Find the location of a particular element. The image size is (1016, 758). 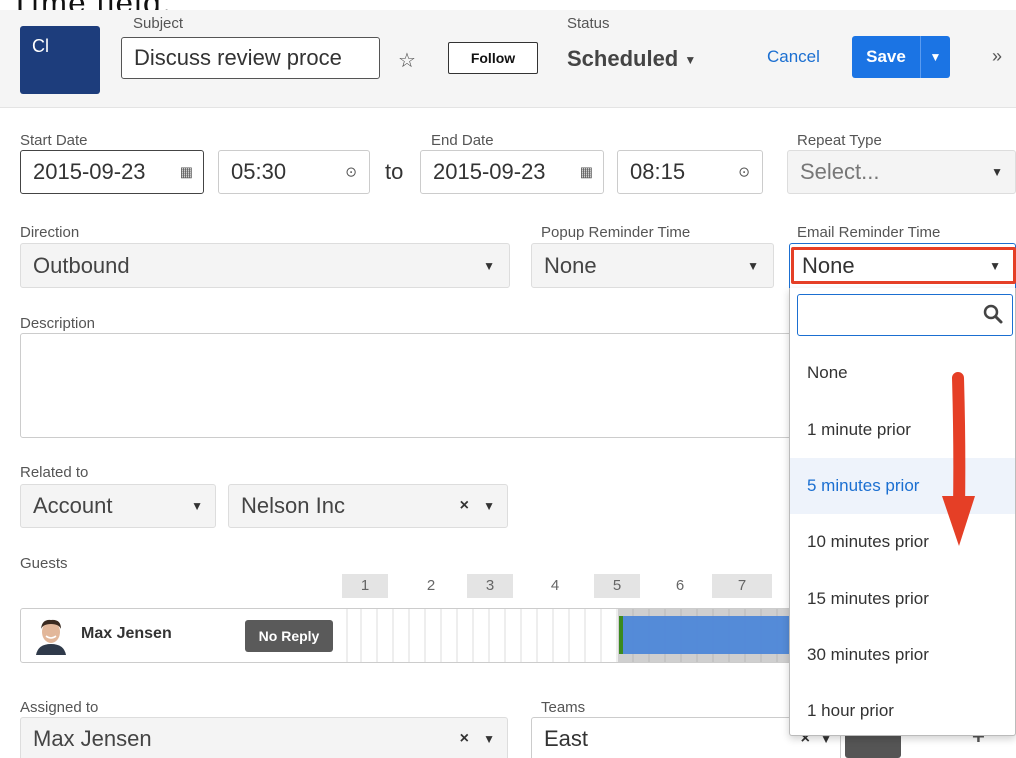

guest-status-badge: No Reply is located at coordinates (289, 636).